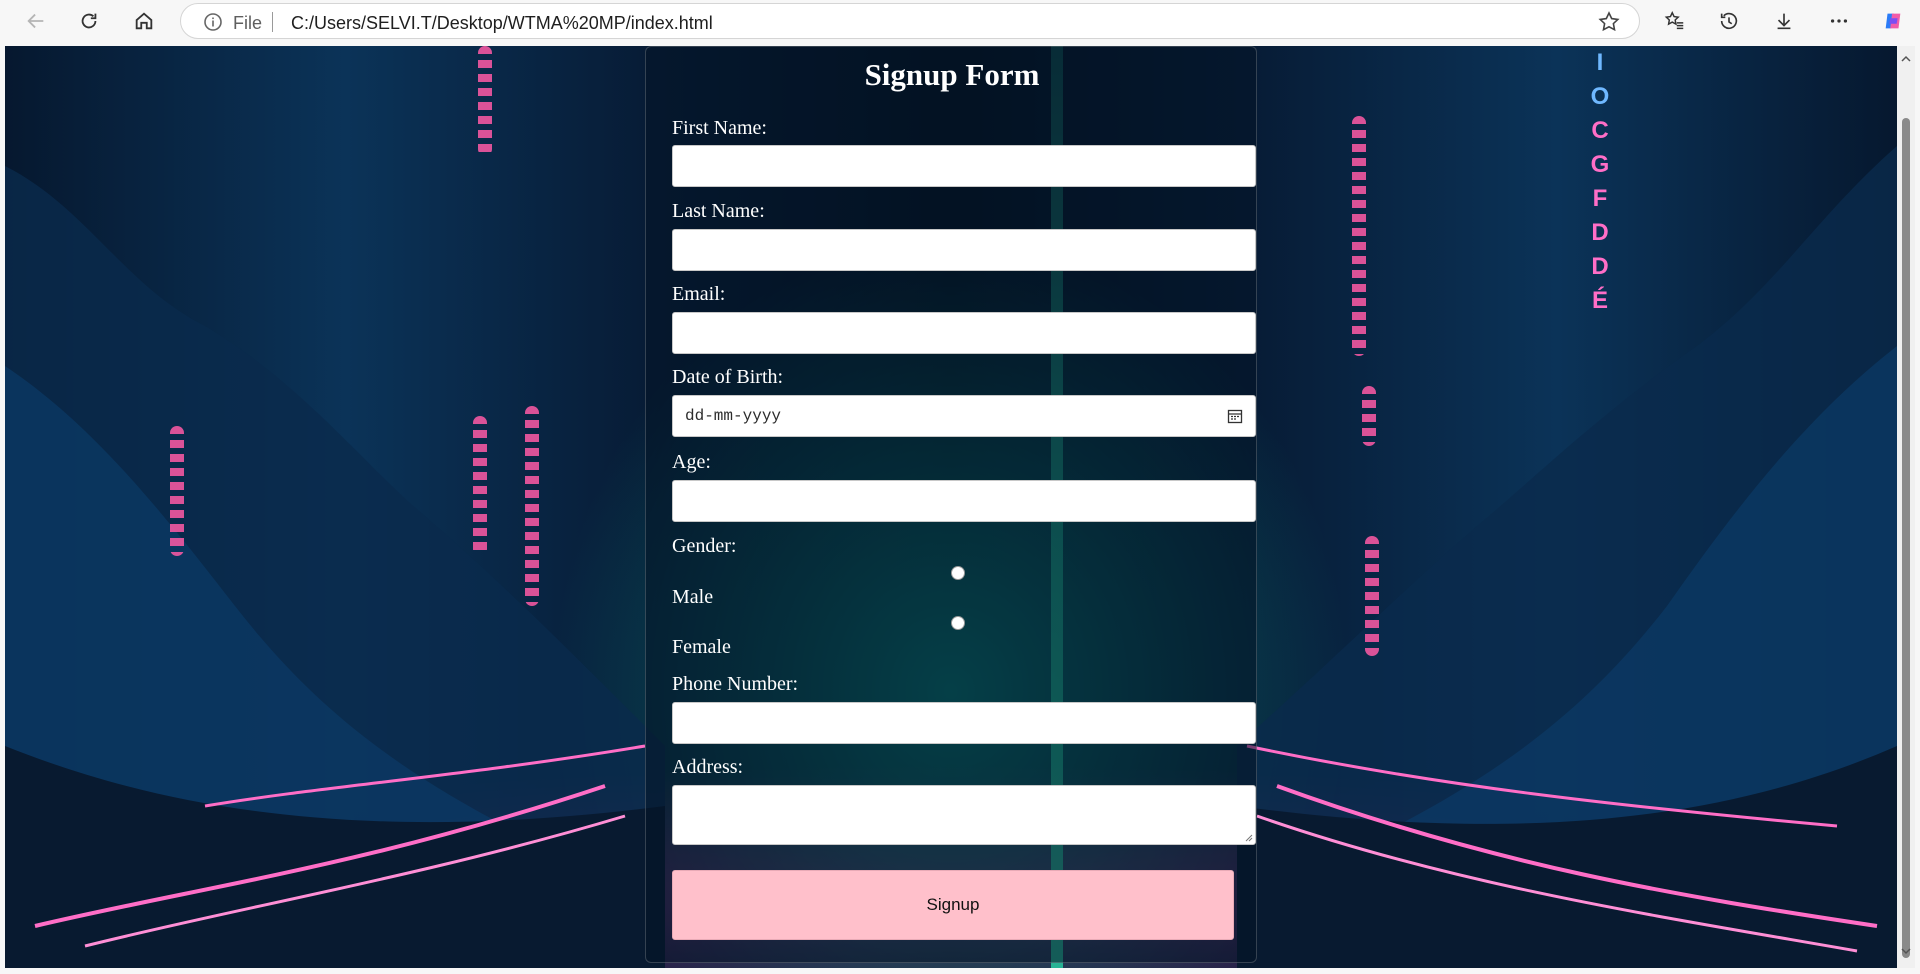  I want to click on more-icon, so click(1839, 21).